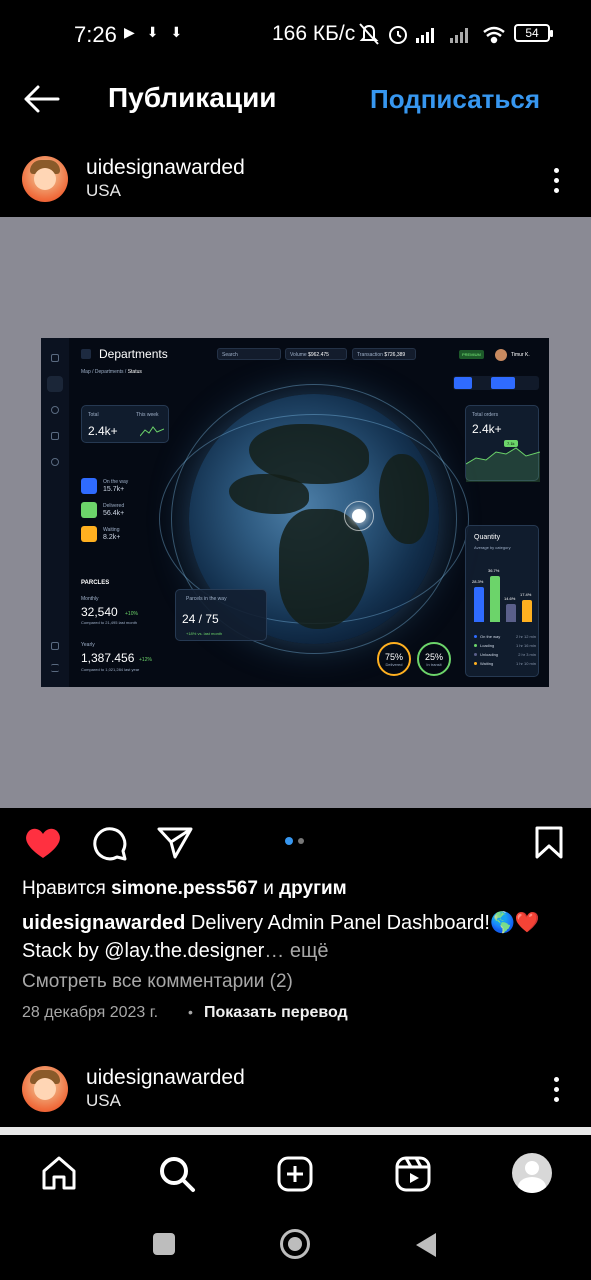 This screenshot has height=1280, width=591. What do you see at coordinates (532, 1173) in the screenshot?
I see `profile-avatar-icon` at bounding box center [532, 1173].